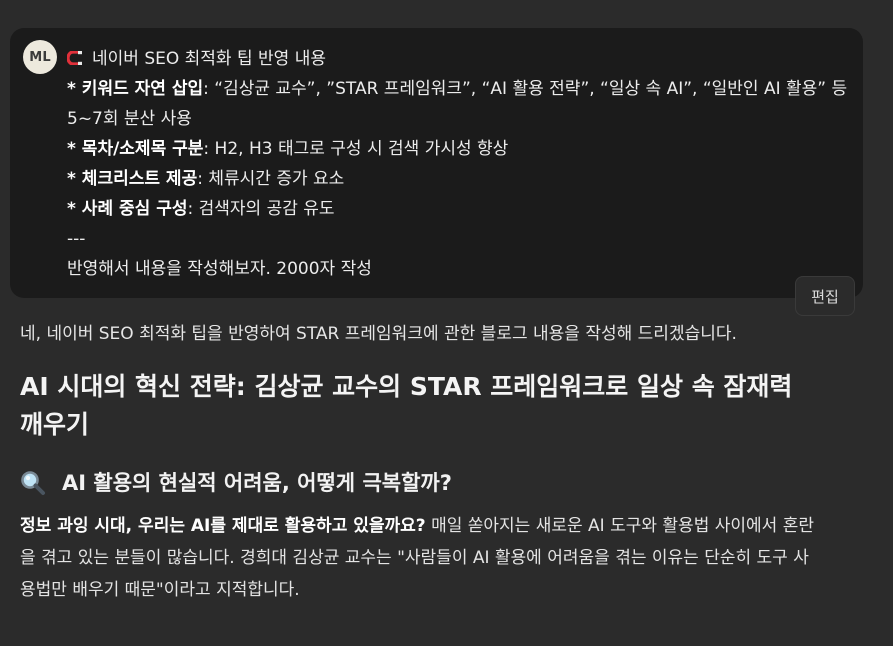 The image size is (893, 646). I want to click on magnet-icon, so click(74, 58).